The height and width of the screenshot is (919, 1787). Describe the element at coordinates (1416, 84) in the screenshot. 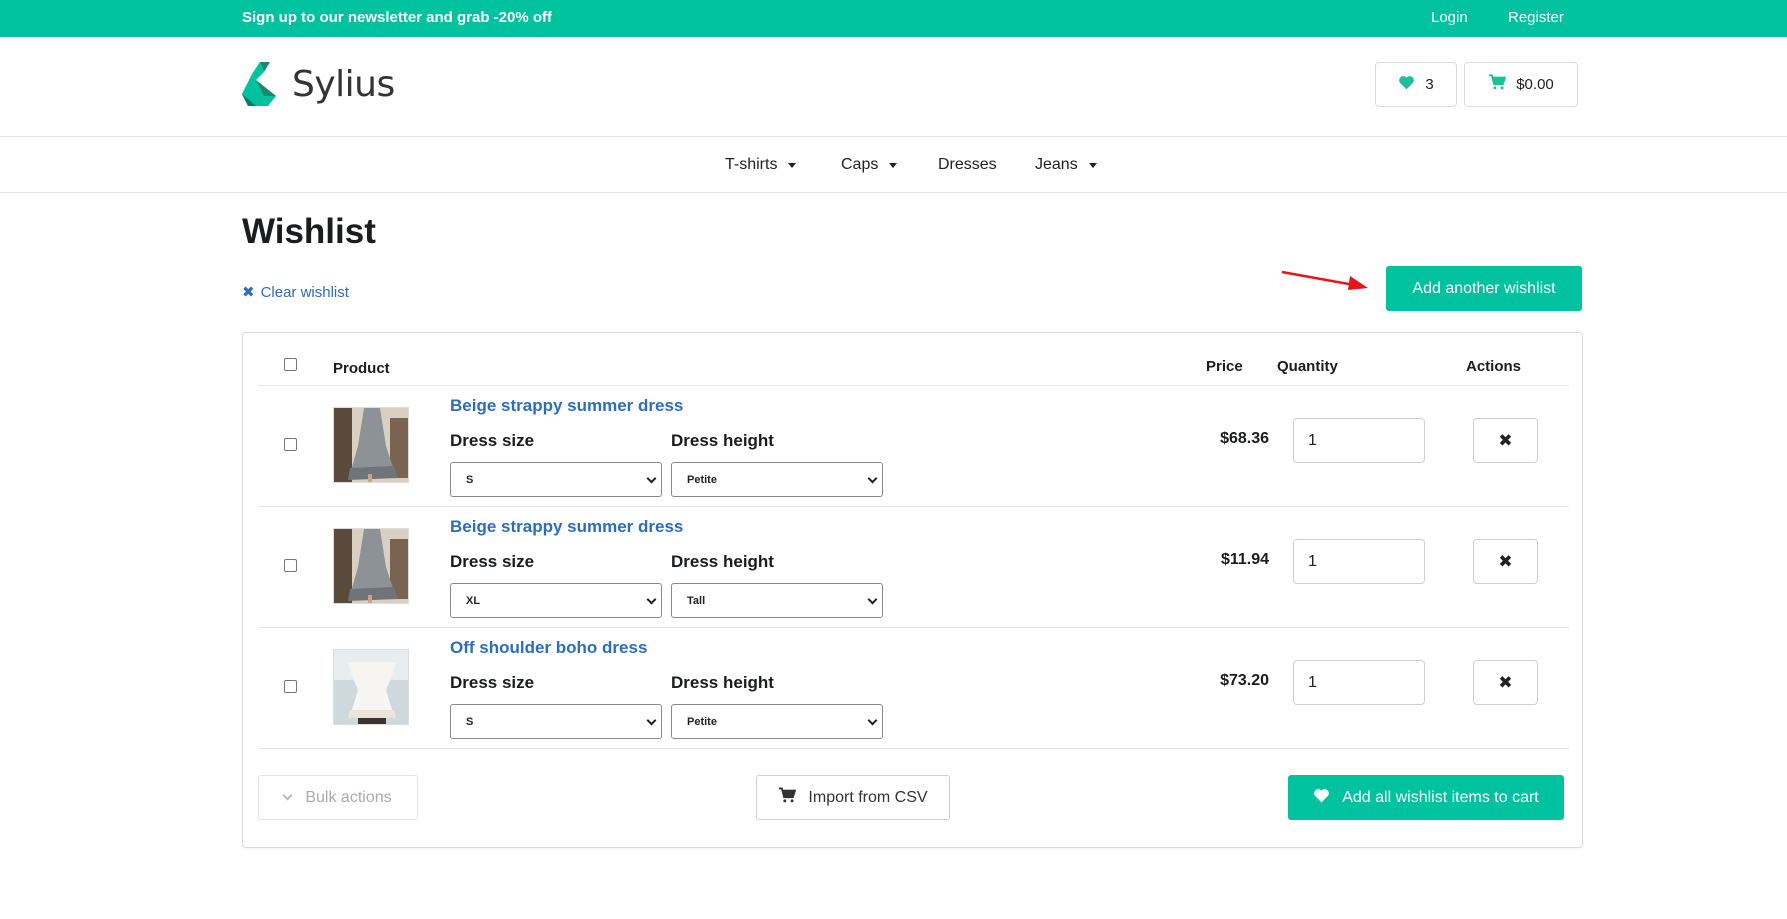

I see `wishlist-header-button: 3` at that location.